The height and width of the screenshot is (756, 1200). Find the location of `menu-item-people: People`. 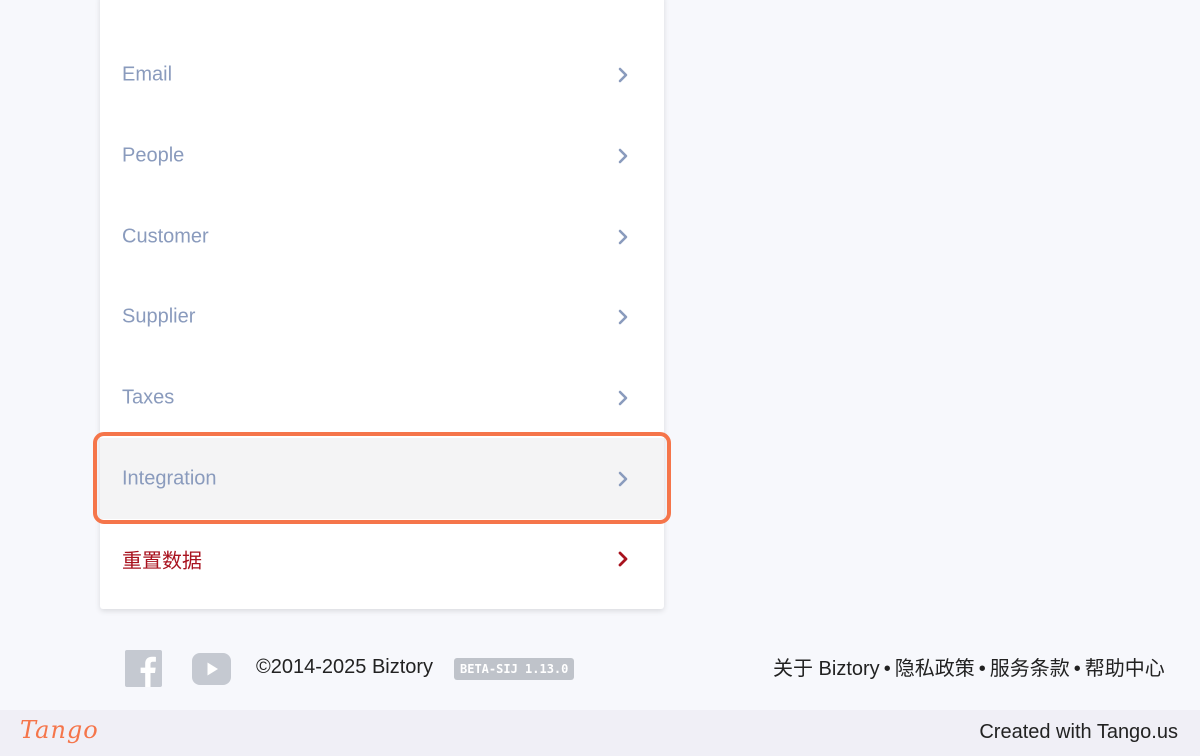

menu-item-people: People is located at coordinates (382, 155).